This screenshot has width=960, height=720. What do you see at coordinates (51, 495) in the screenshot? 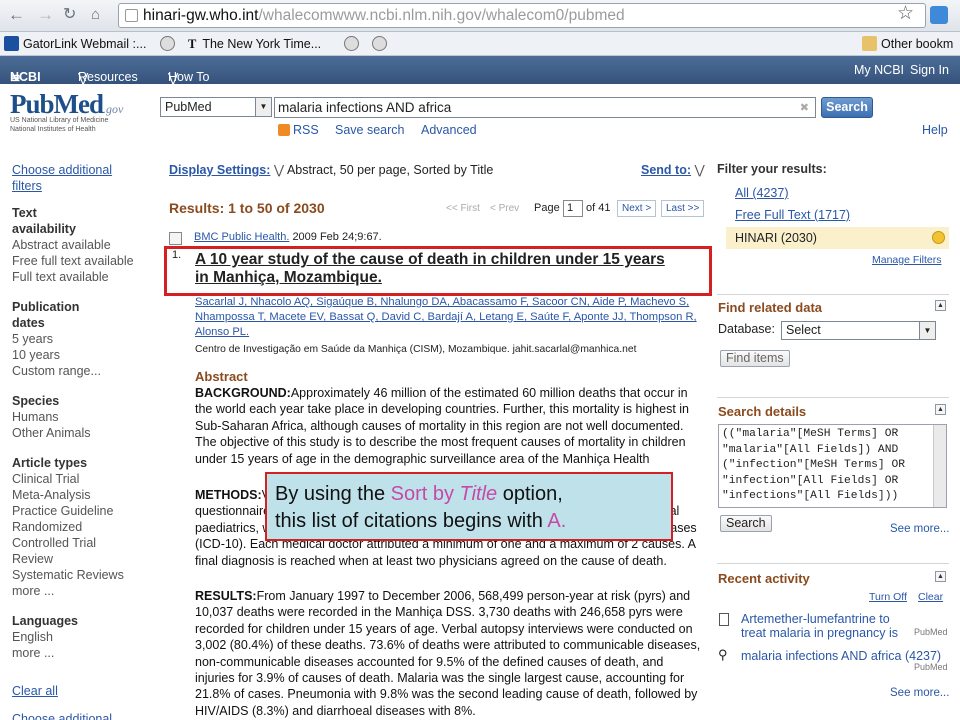
I see `filter-meta-analysis: Meta-Analysis` at bounding box center [51, 495].